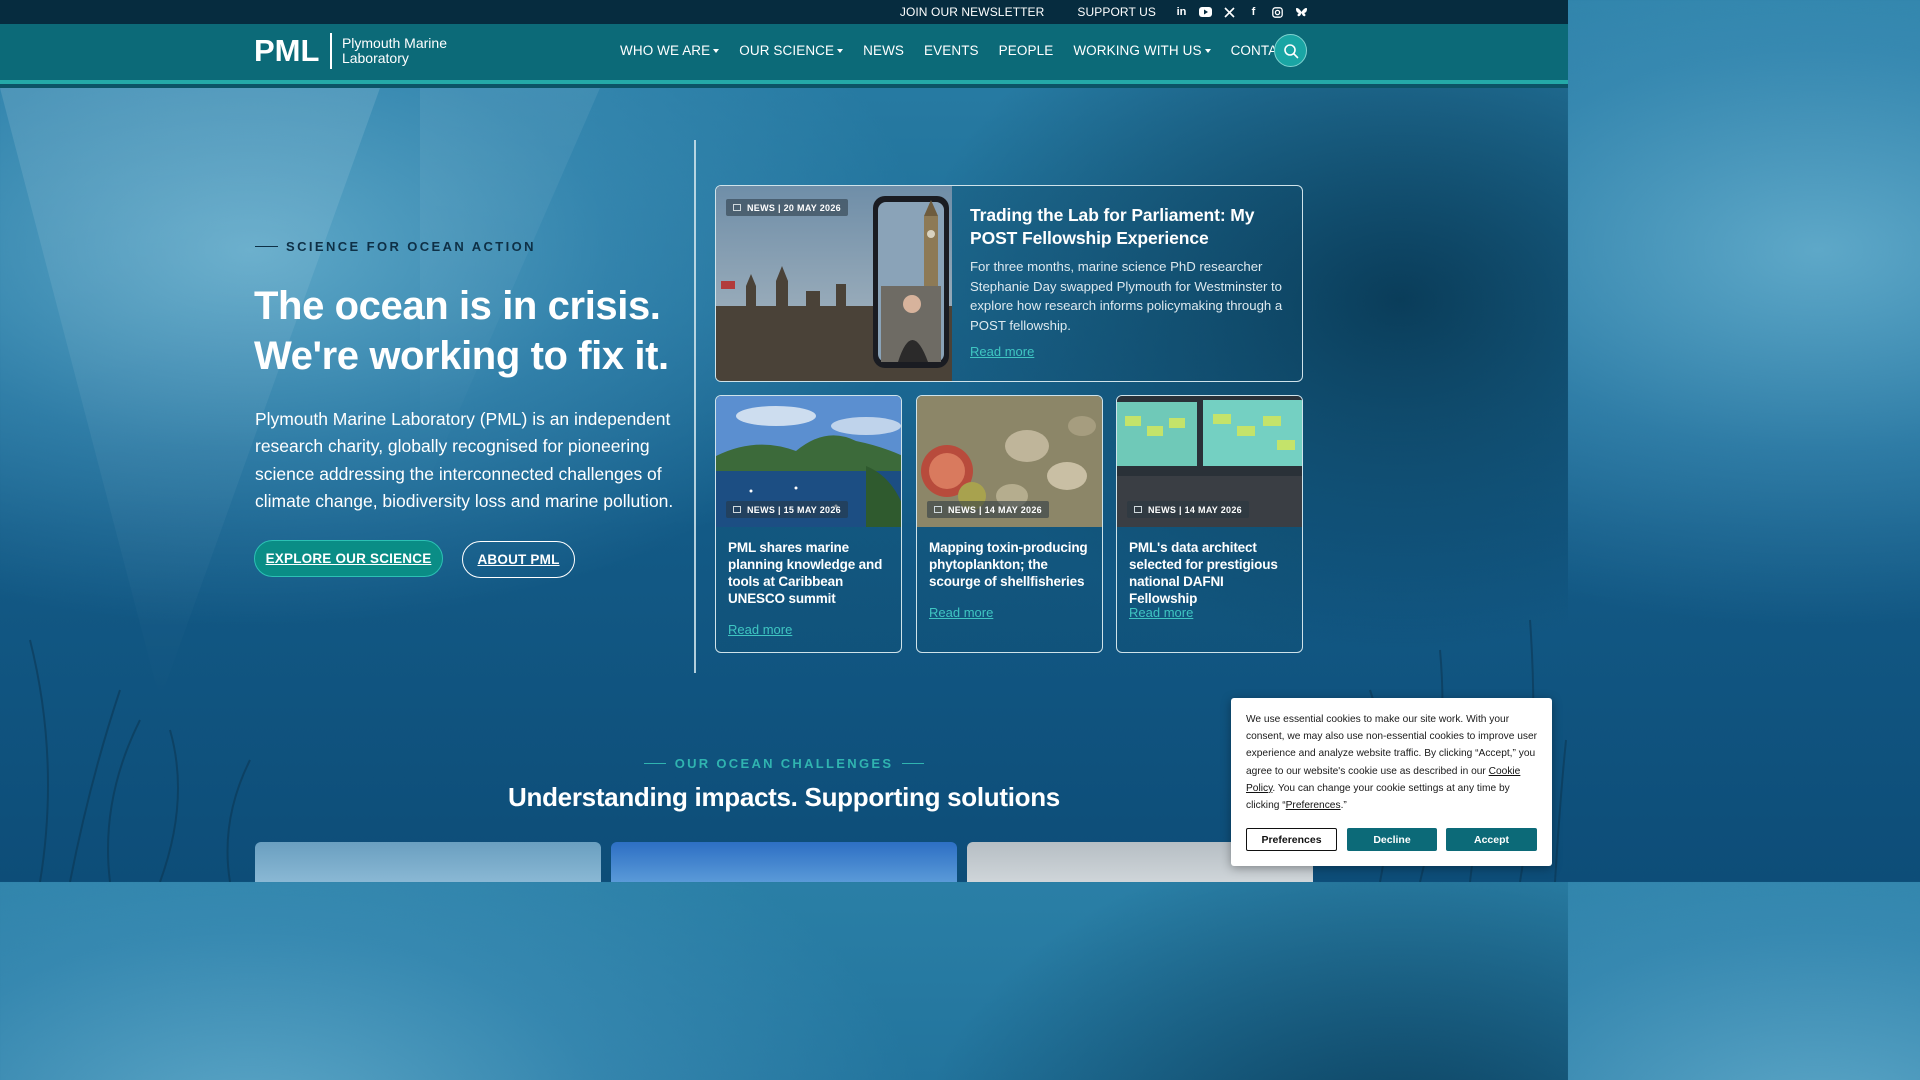  Describe the element at coordinates (787, 50) in the screenshot. I see `nav-label: OUR SCIENCE` at that location.